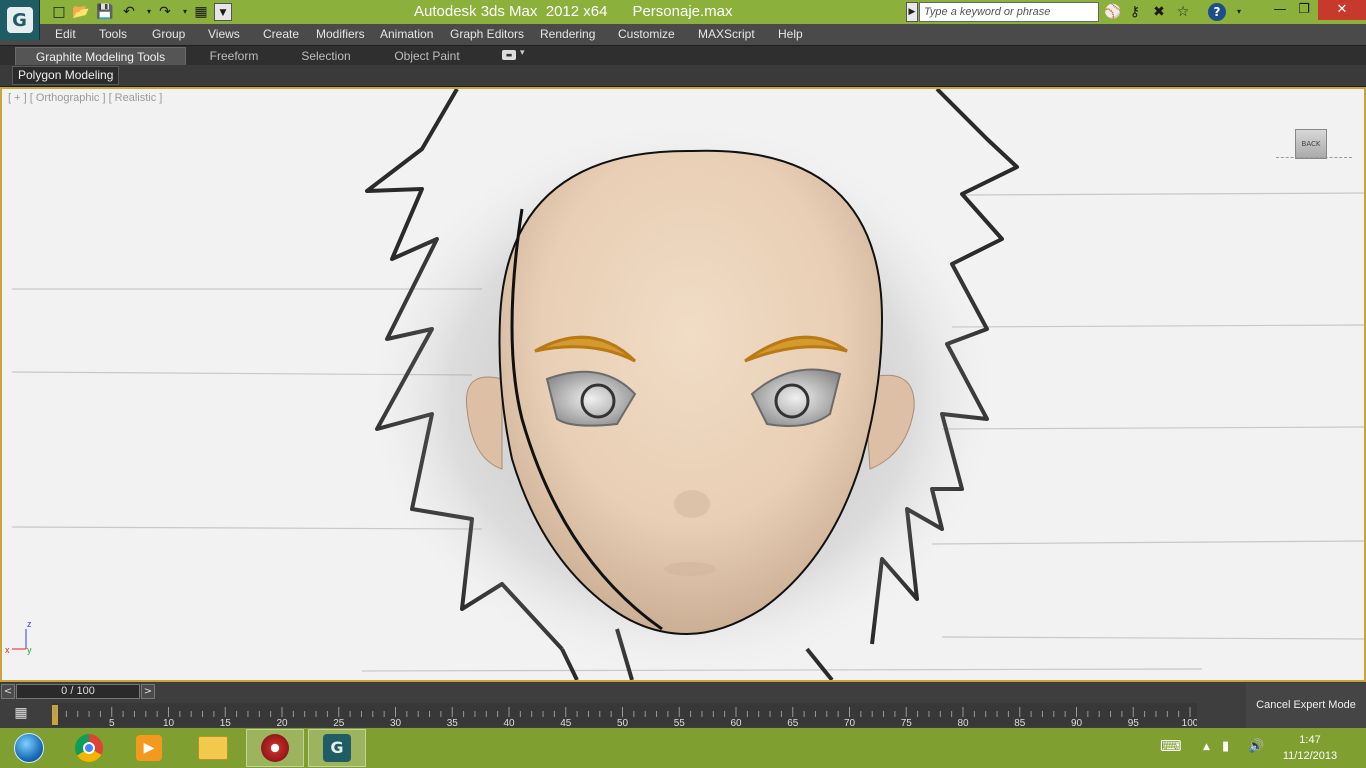 This screenshot has height=768, width=1366. I want to click on menu-modifiers: Modifiers, so click(340, 34).